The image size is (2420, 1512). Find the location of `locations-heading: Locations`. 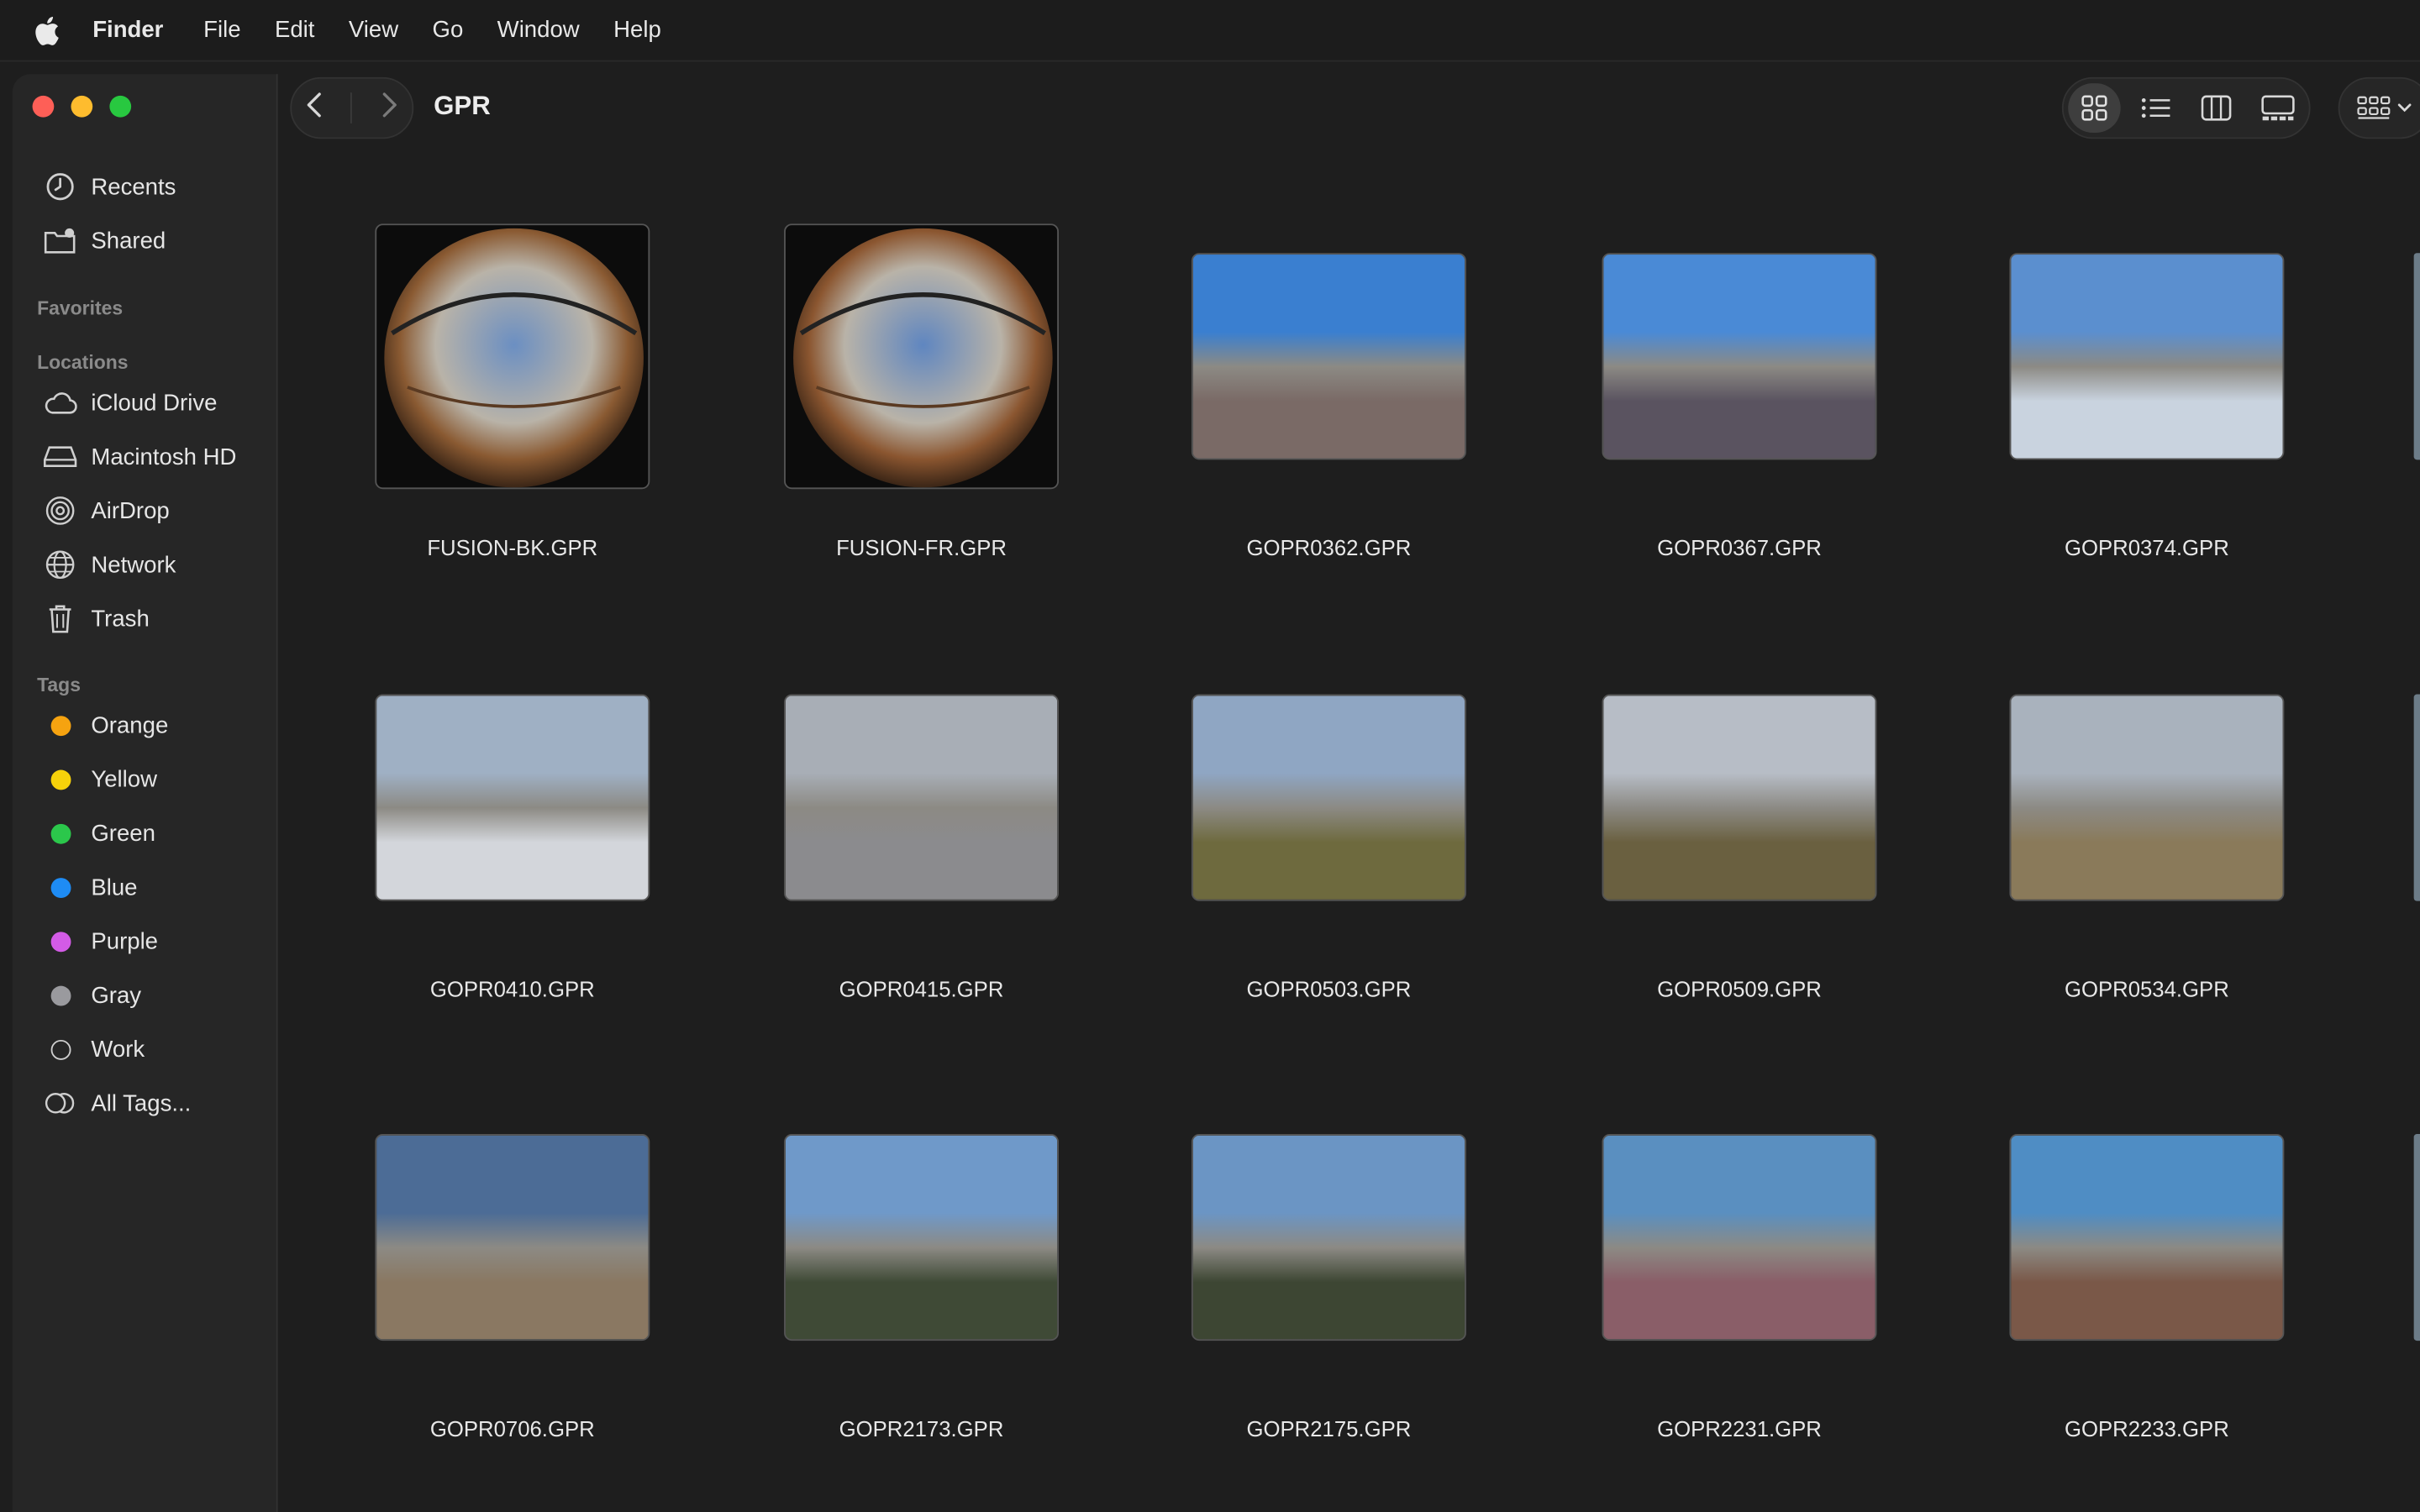

locations-heading: Locations is located at coordinates (83, 362).